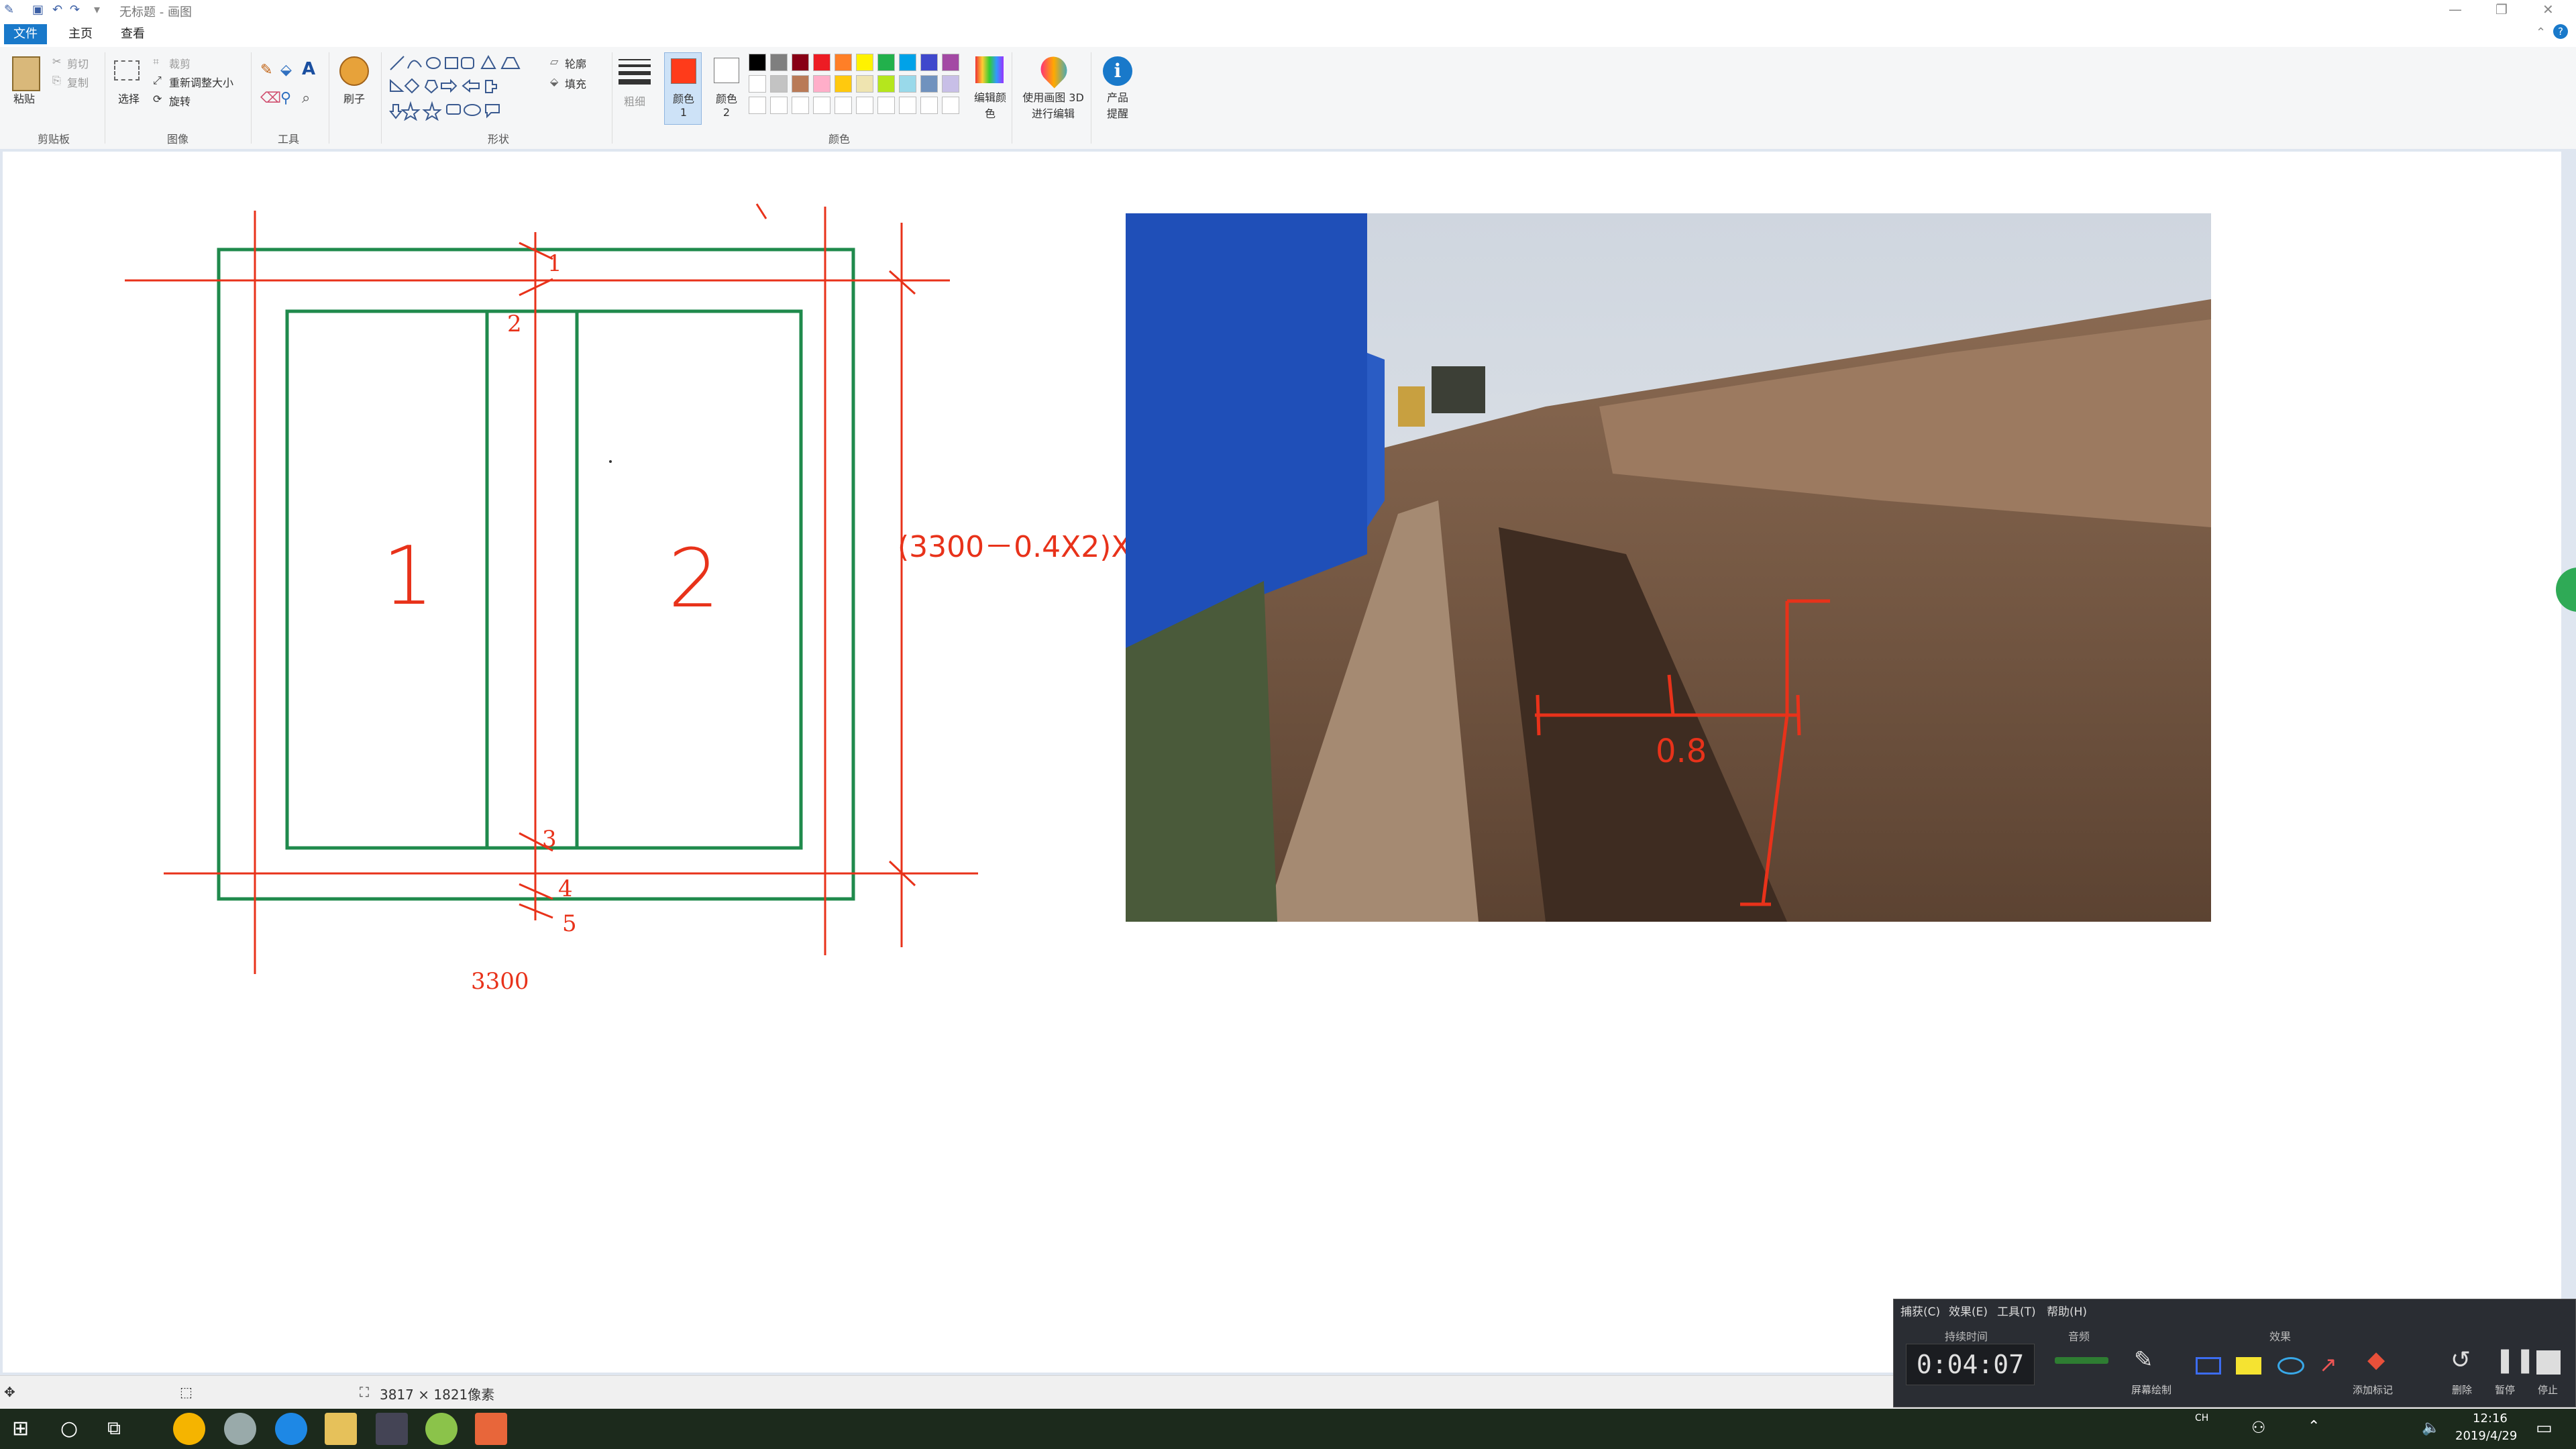 The image size is (2576, 1449). What do you see at coordinates (726, 70) in the screenshot?
I see `color2-swatch` at bounding box center [726, 70].